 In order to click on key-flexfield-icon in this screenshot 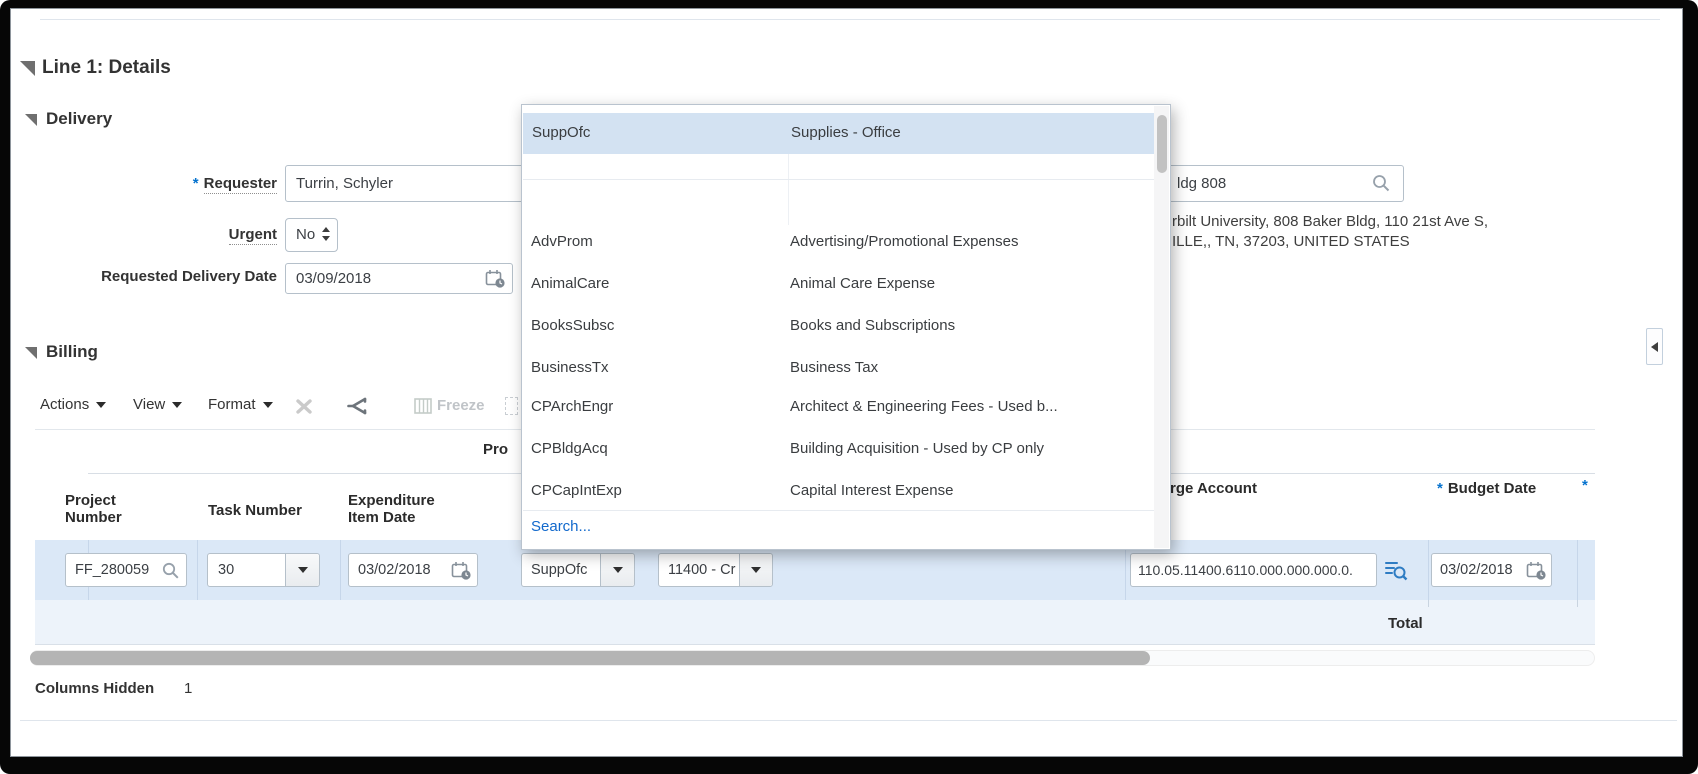, I will do `click(1396, 570)`.